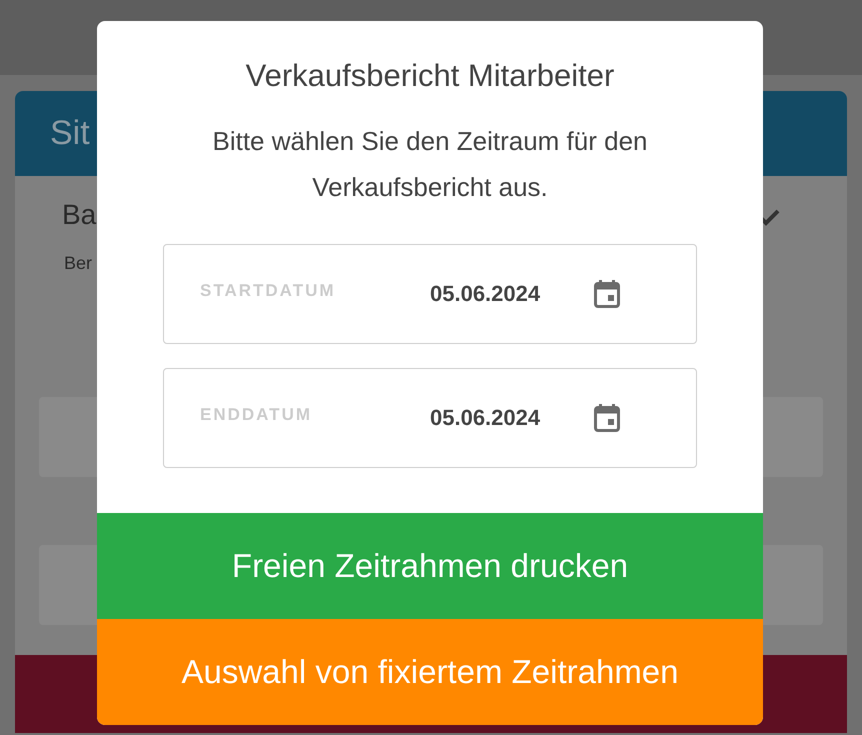 This screenshot has width=862, height=735. I want to click on item-subtitle: Ber, so click(78, 263).